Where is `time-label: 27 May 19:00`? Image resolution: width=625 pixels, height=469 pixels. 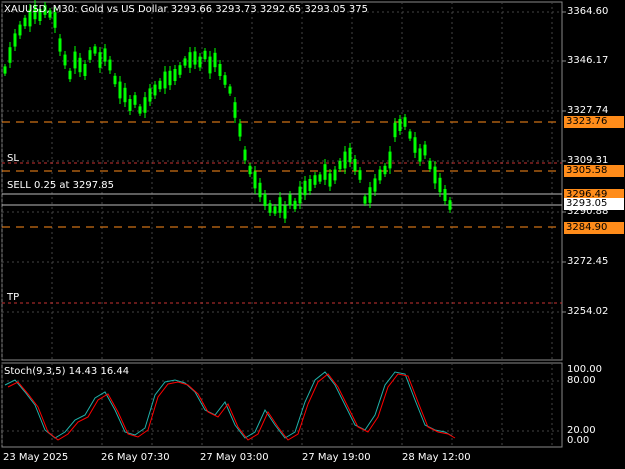 time-label: 27 May 19:00 is located at coordinates (336, 457).